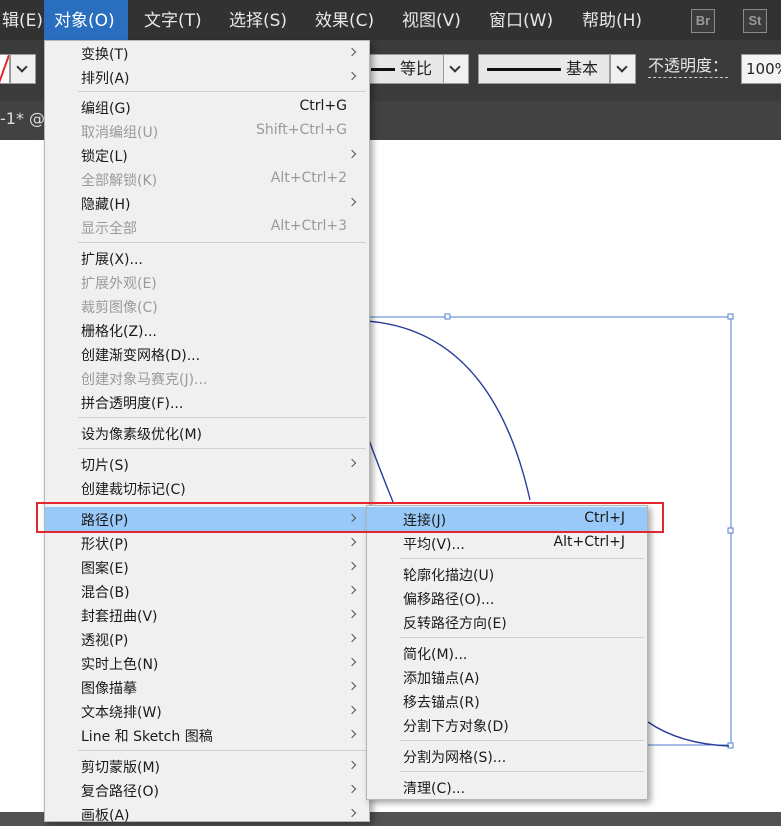 The height and width of the screenshot is (826, 781). Describe the element at coordinates (207, 615) in the screenshot. I see `menu-item-envelope-distort: 封套扭曲(V)` at that location.